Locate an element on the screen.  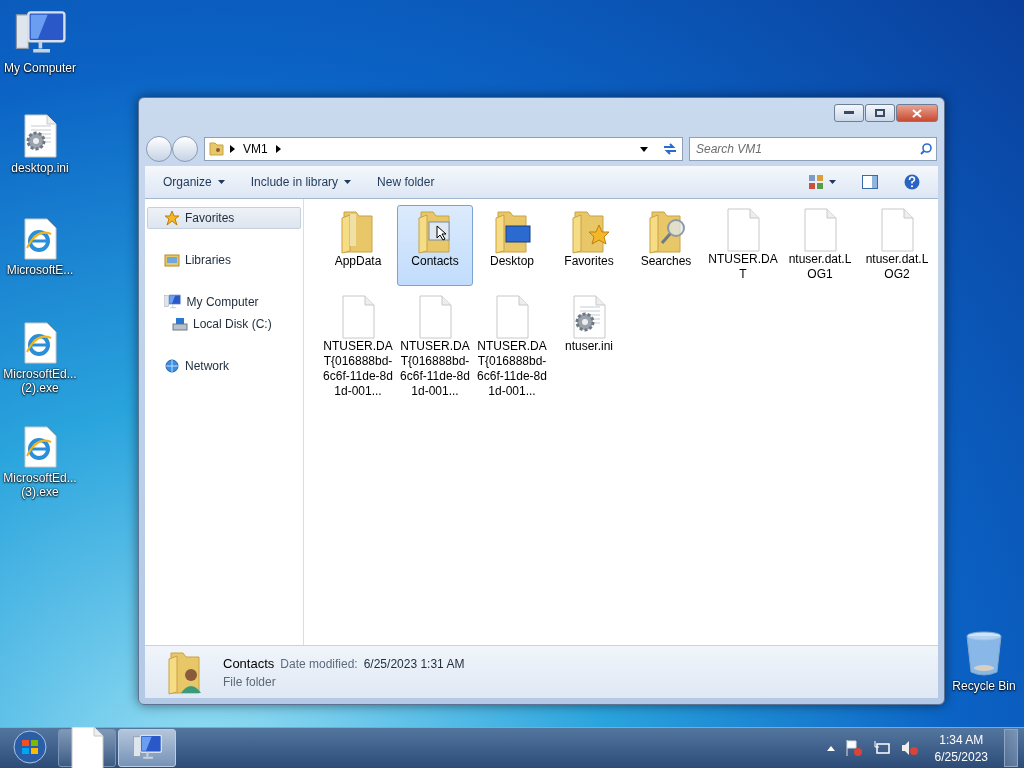
flag-icon is located at coordinates (853, 748).